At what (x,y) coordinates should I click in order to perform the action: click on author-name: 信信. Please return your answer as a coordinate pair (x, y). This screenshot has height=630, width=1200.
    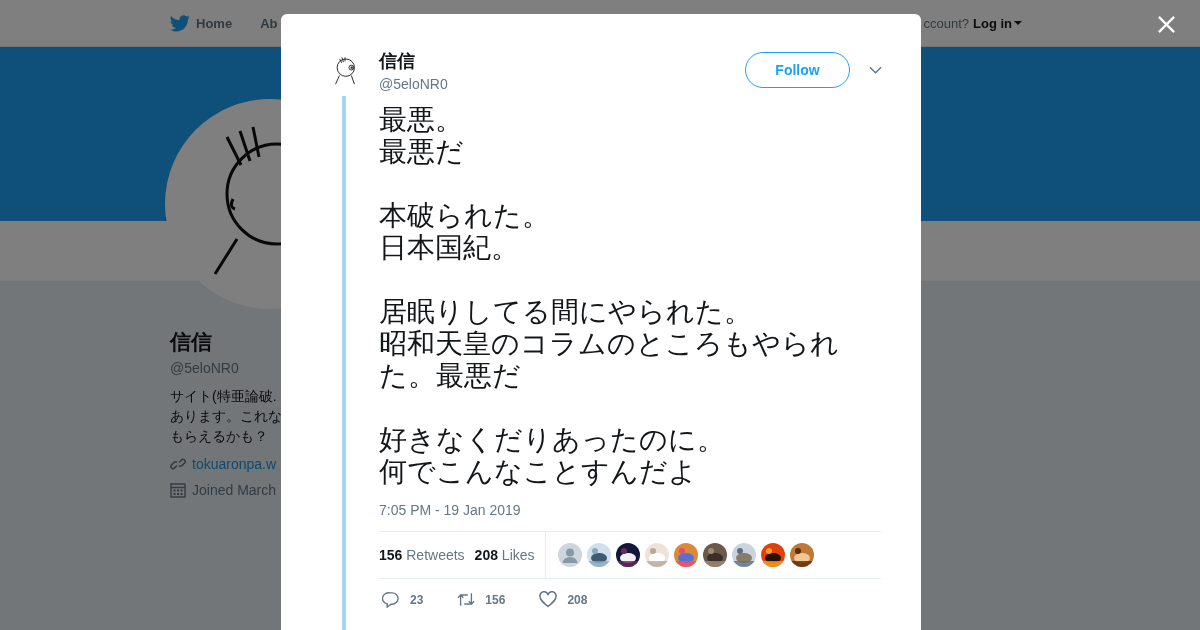
    Looking at the image, I should click on (397, 61).